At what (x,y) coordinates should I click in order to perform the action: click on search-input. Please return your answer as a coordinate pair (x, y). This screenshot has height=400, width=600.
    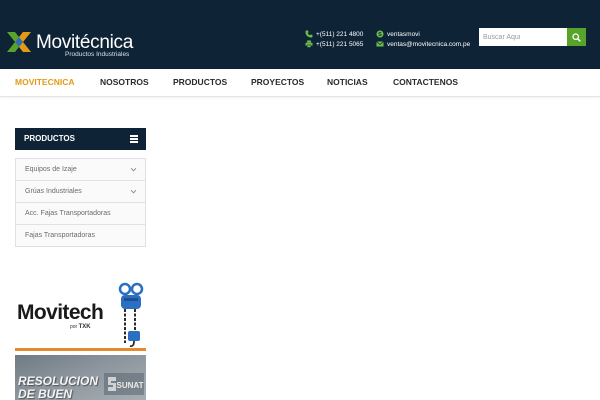
    Looking at the image, I should click on (523, 37).